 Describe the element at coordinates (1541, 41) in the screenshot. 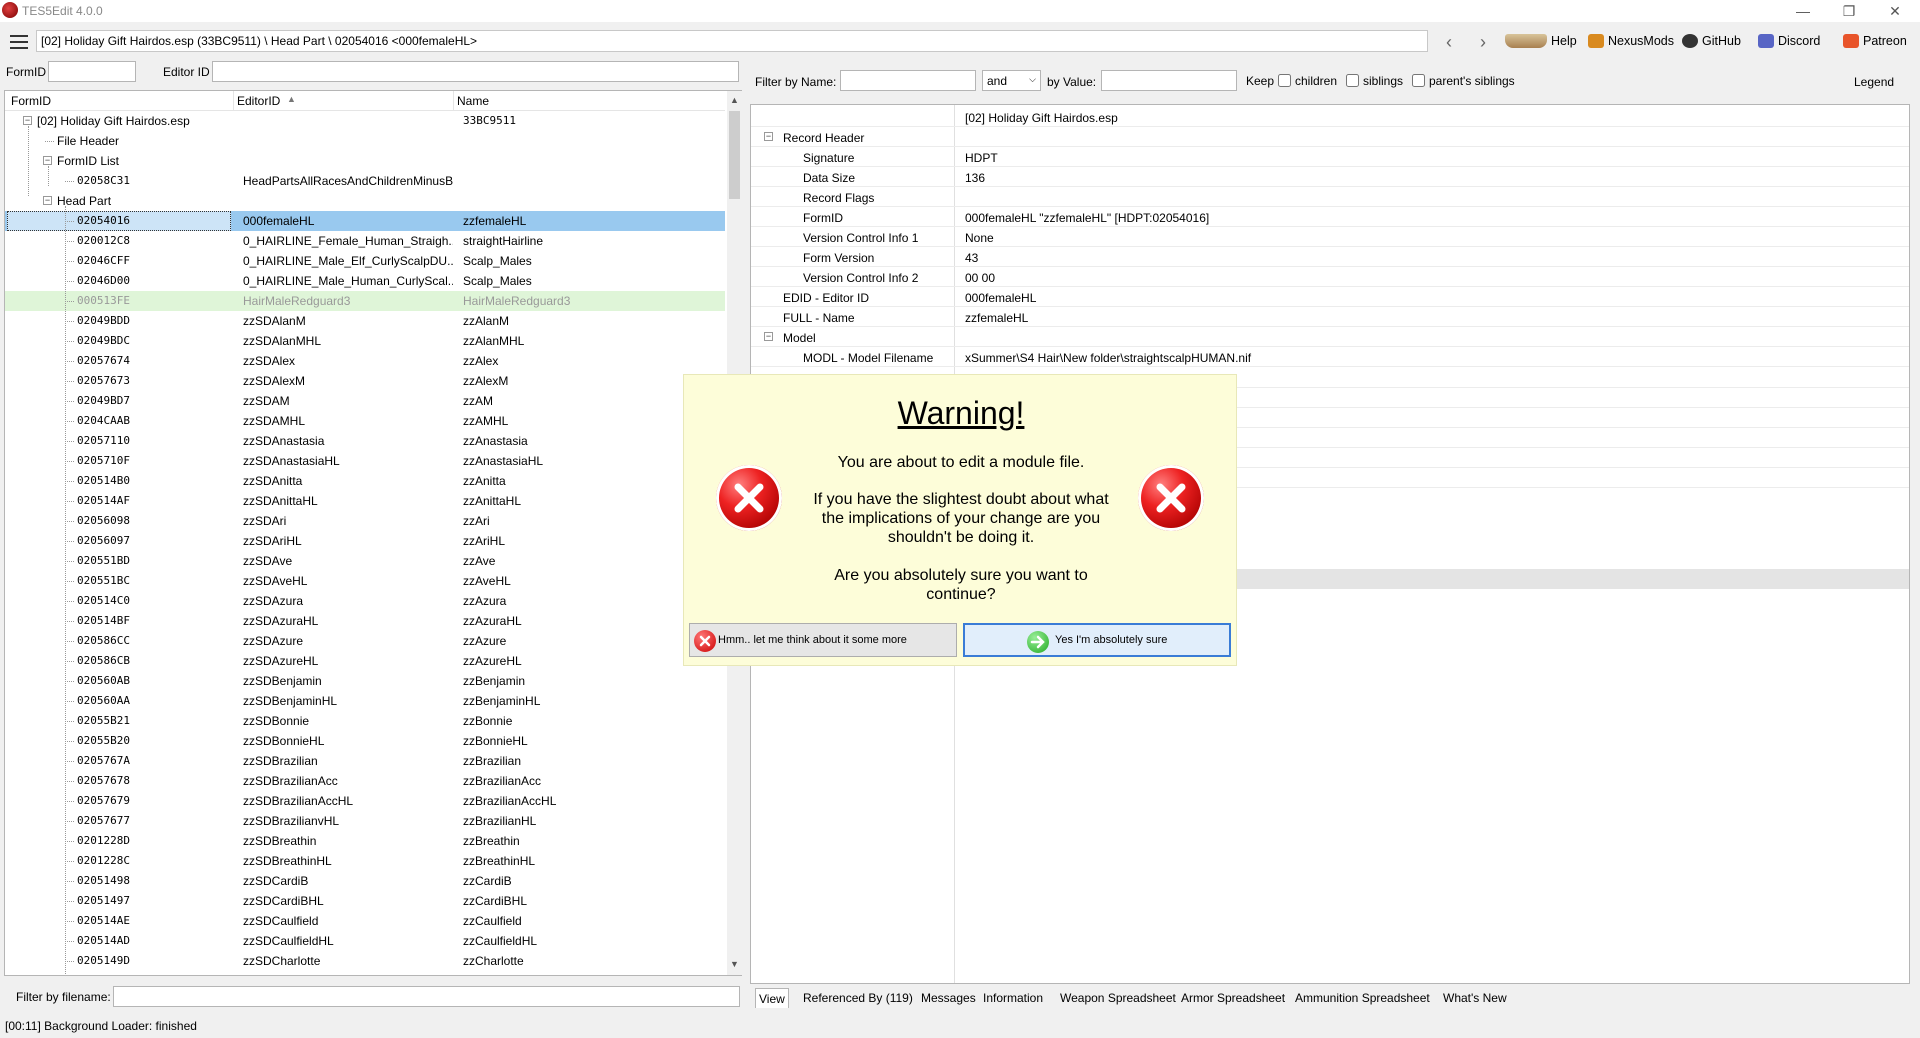

I see `help-button: Help` at that location.